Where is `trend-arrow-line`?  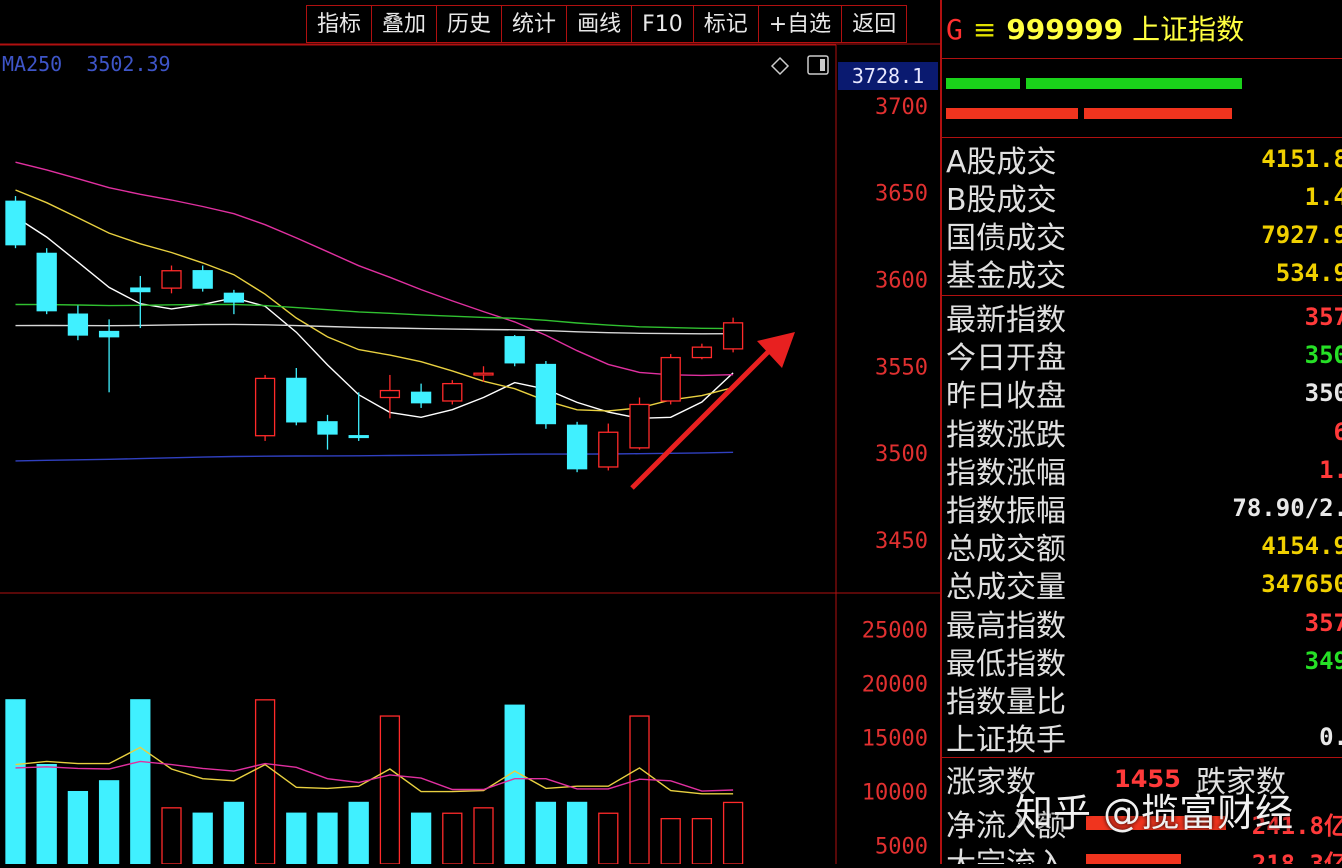 trend-arrow-line is located at coordinates (703, 416).